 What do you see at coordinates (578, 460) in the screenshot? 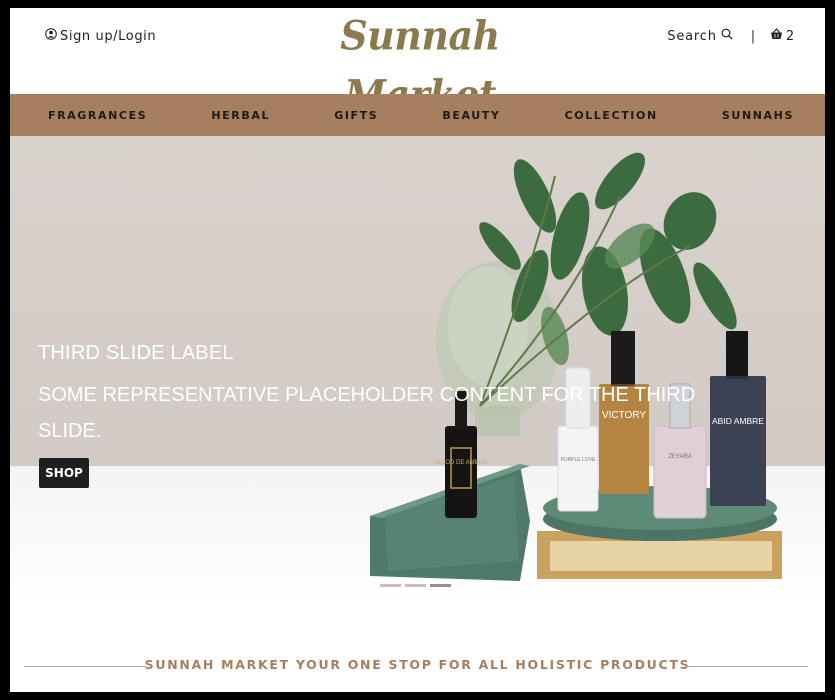
I see `product-label-purple-love: PURPLE LOVE` at bounding box center [578, 460].